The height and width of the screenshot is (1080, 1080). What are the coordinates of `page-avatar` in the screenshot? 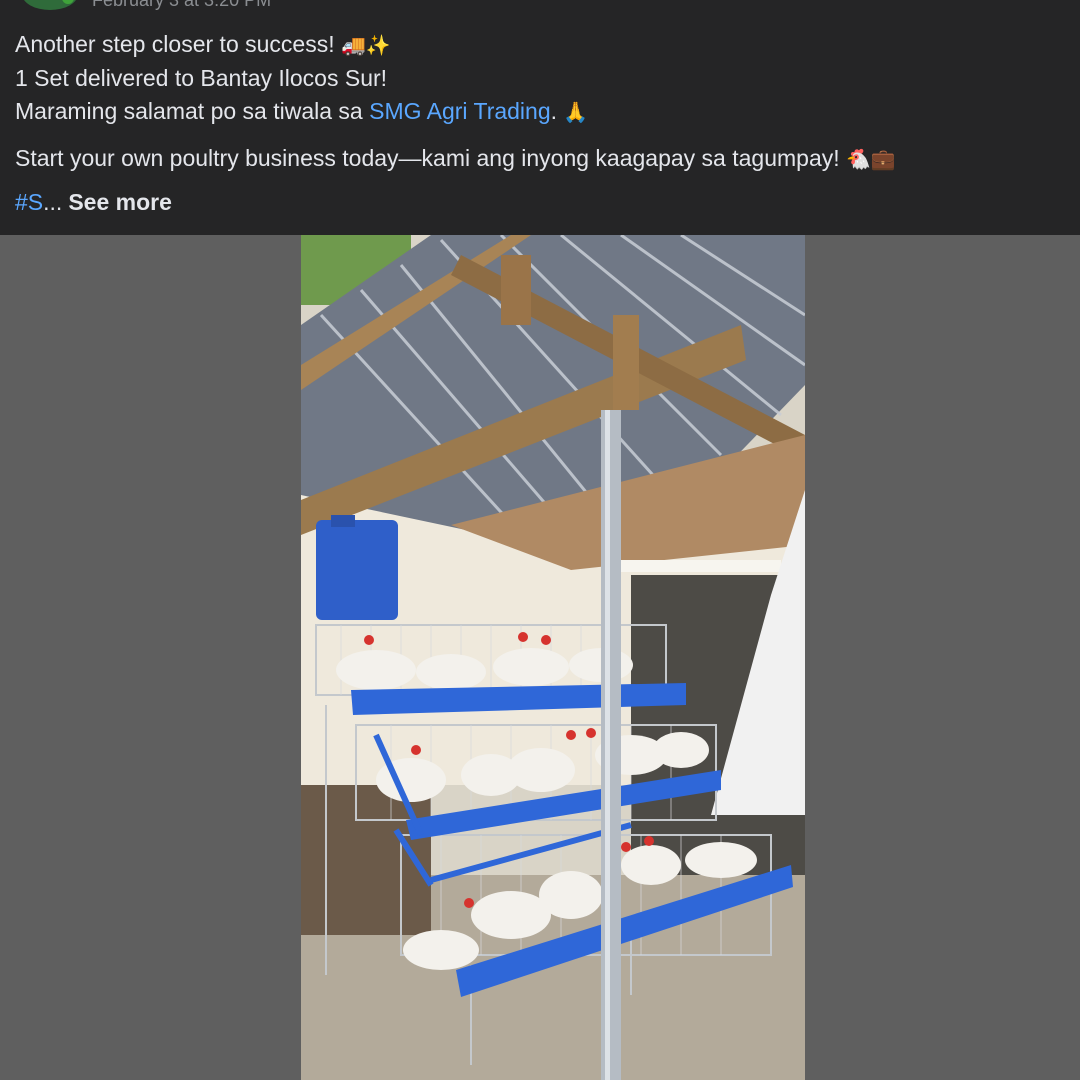 It's located at (50, 5).